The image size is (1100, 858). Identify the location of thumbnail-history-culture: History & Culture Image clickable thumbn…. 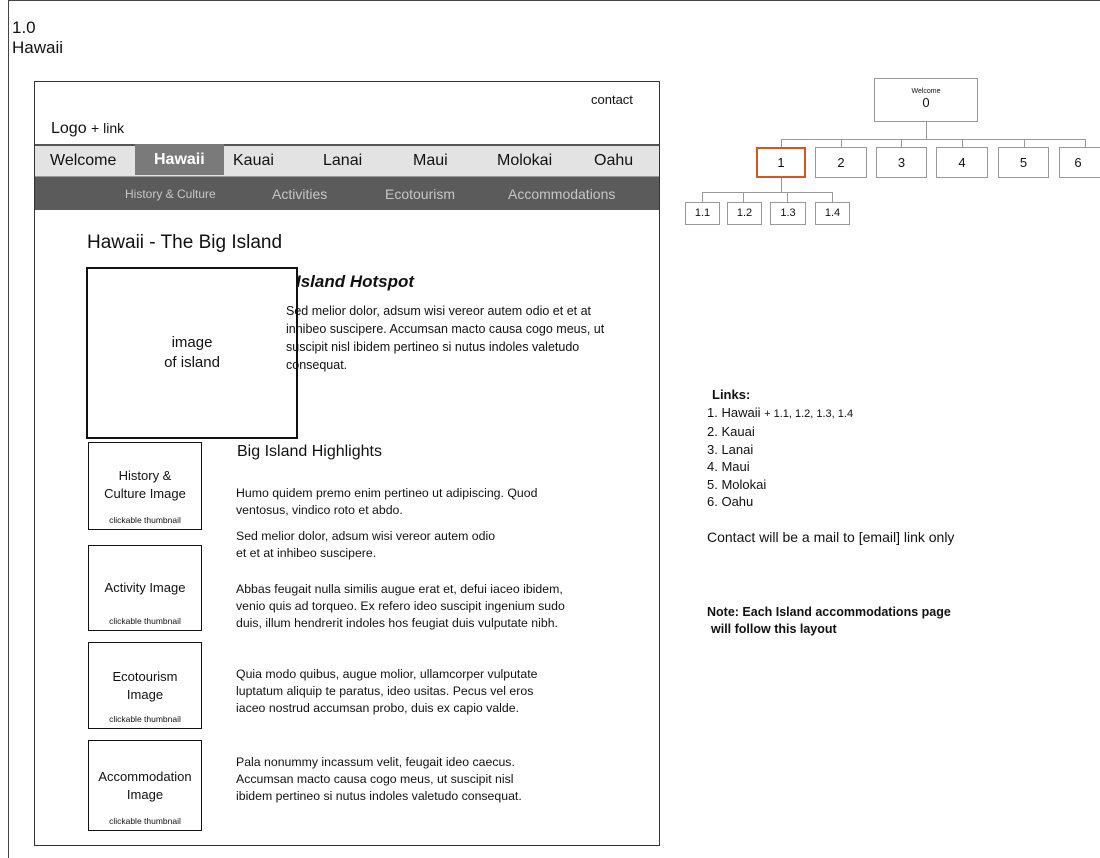
(145, 486).